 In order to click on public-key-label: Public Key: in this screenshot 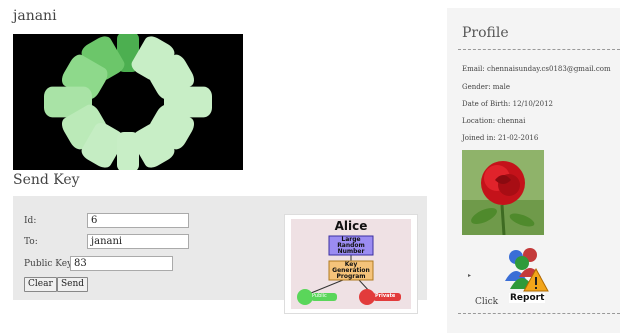, I will do `click(50, 264)`.